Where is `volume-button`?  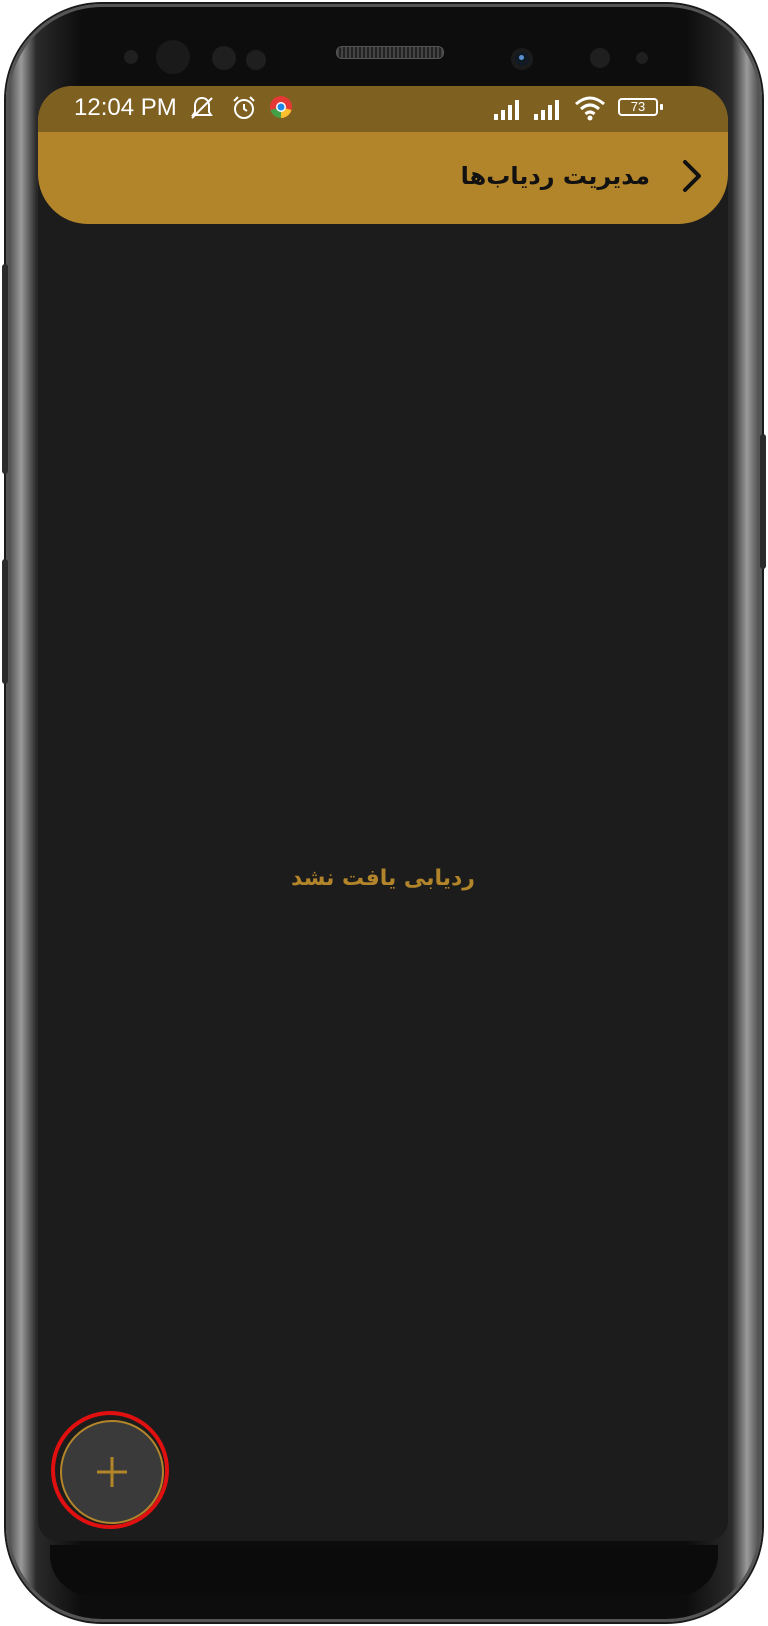
volume-button is located at coordinates (5, 369).